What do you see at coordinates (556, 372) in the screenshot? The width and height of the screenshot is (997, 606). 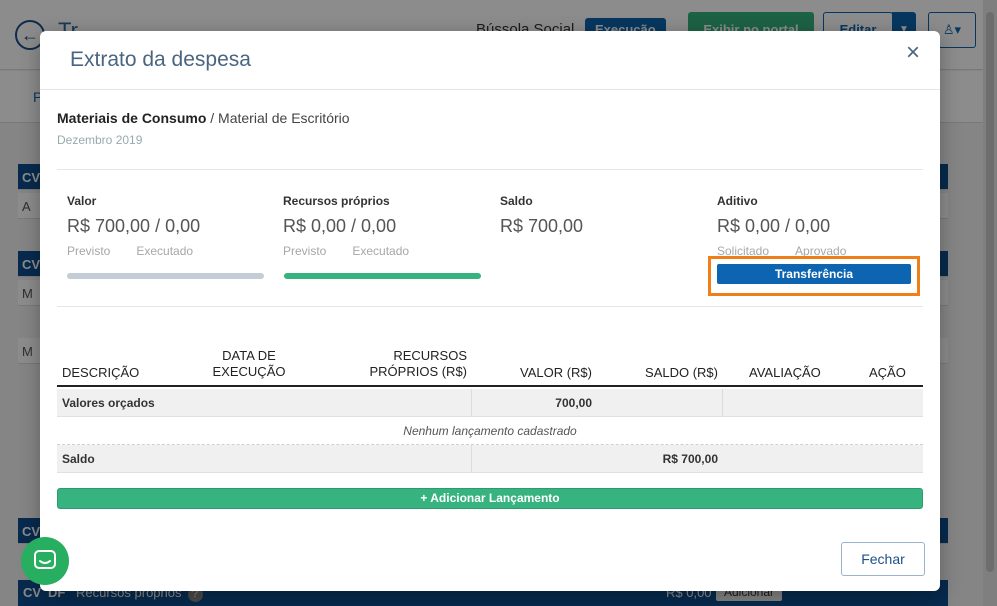 I see `header-valor: VALOR (R$)` at bounding box center [556, 372].